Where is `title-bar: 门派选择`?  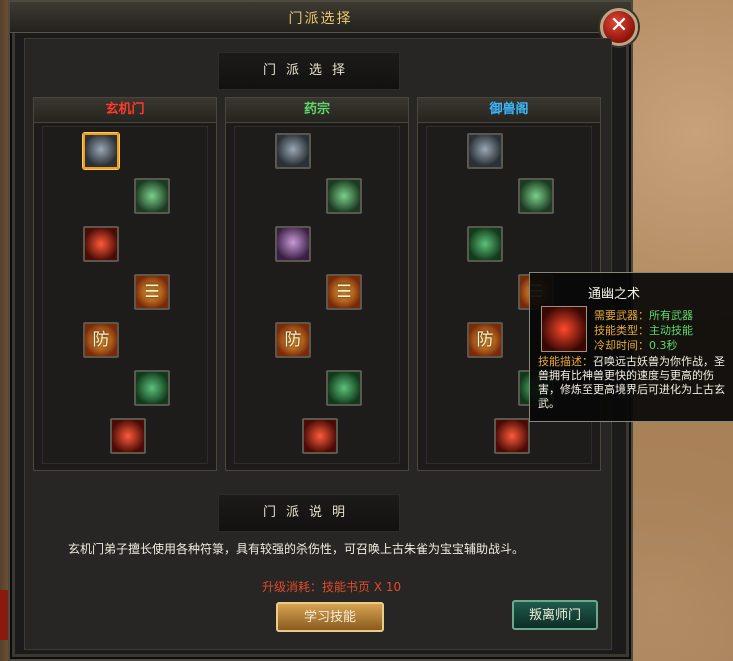 title-bar: 门派选择 is located at coordinates (320, 17).